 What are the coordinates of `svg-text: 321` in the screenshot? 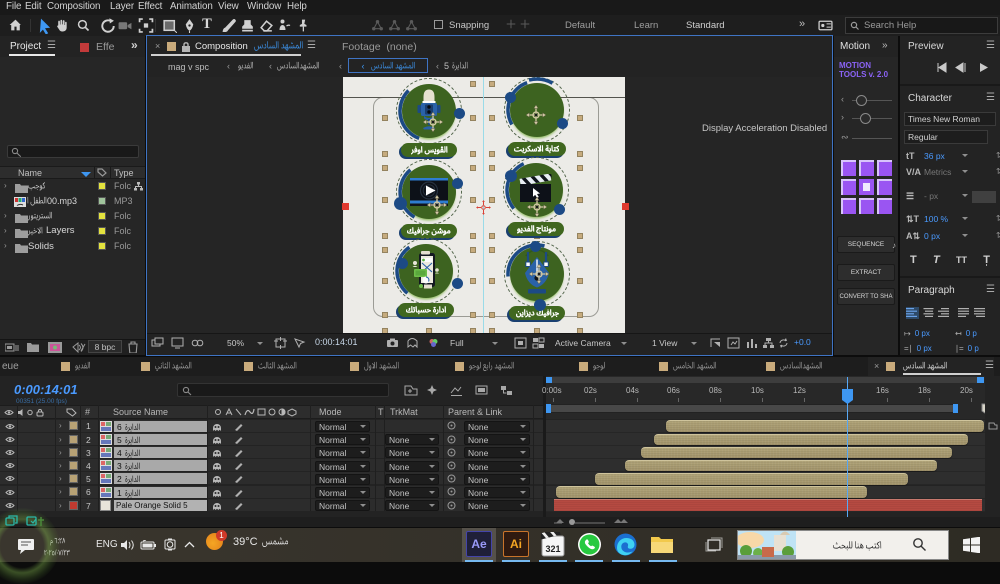 It's located at (552, 549).